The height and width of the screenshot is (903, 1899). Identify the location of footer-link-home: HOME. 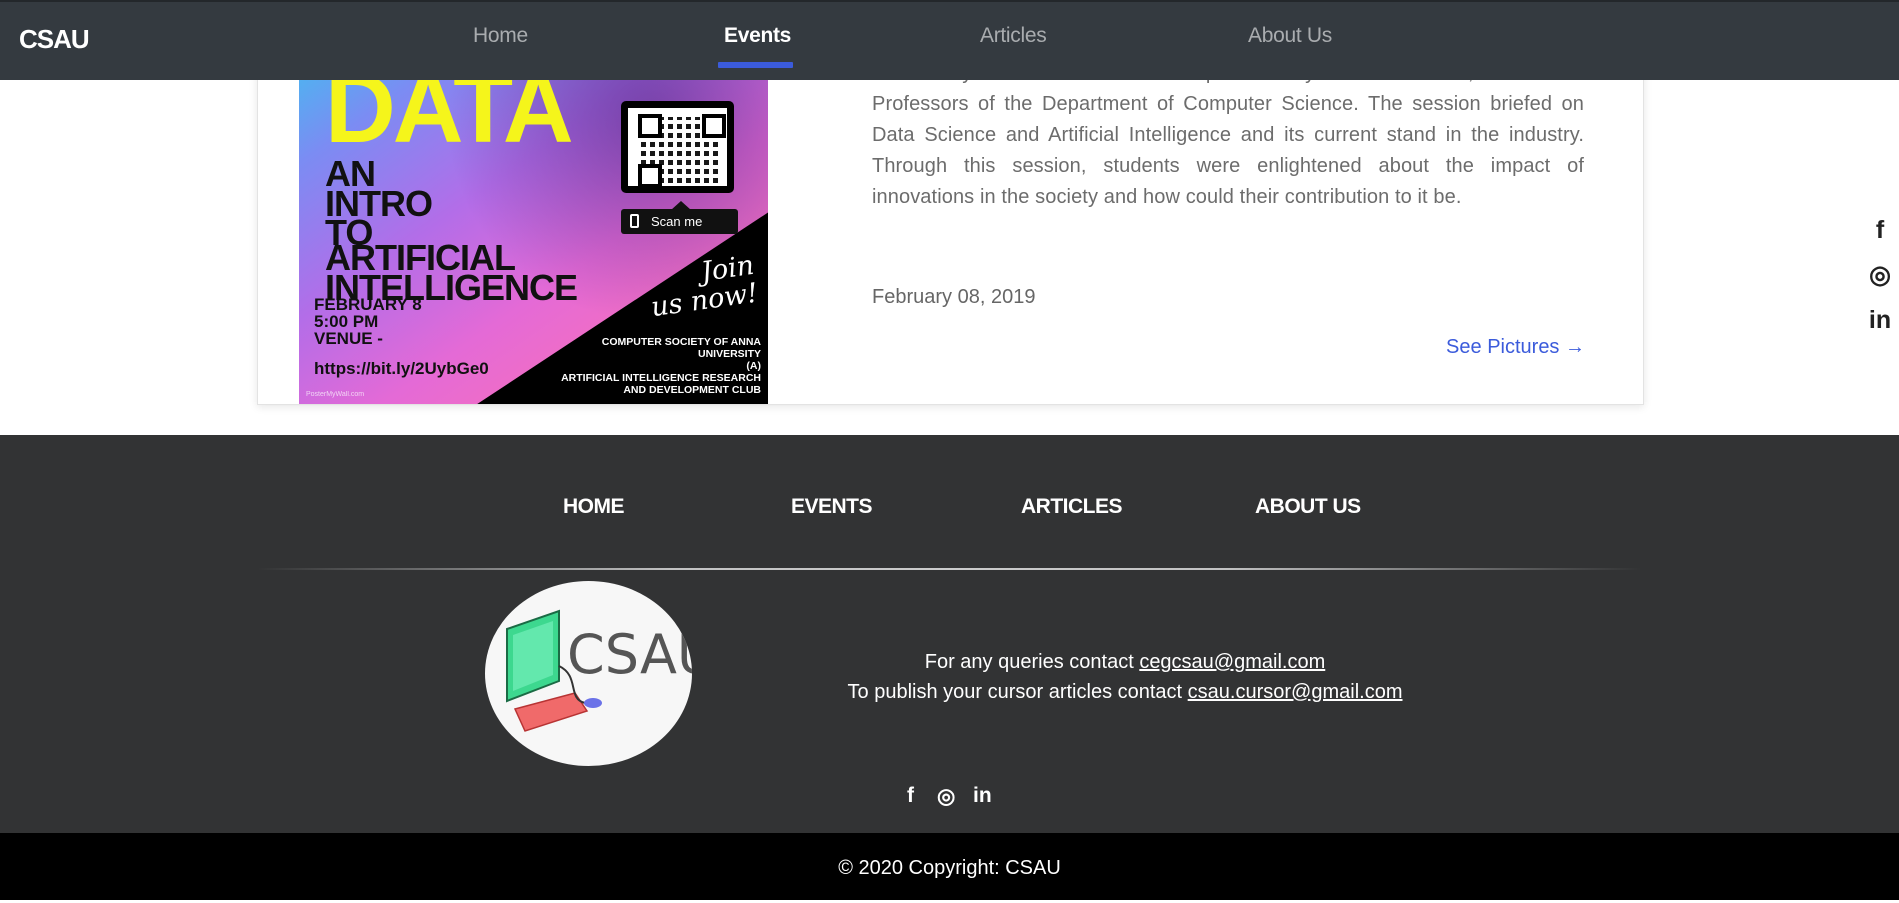
(594, 507).